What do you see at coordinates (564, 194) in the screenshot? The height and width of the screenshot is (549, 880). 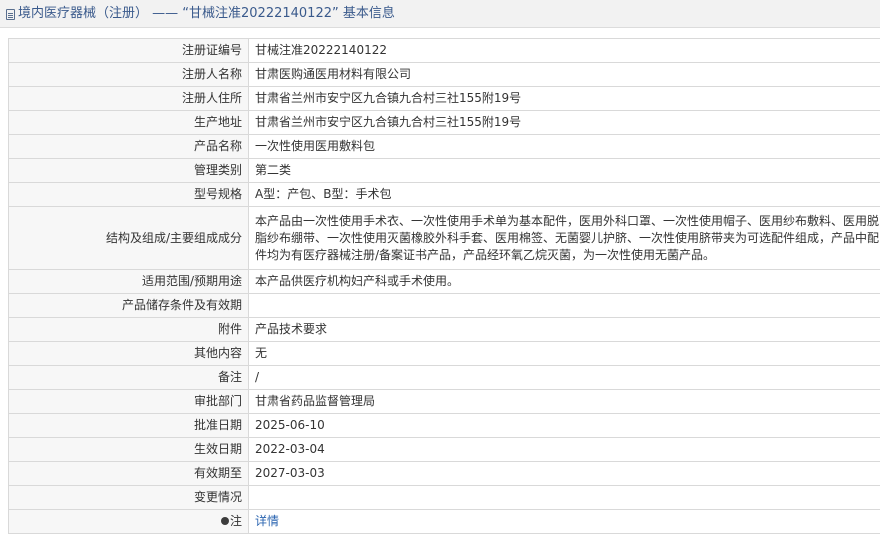 I see `field-value: A型：产包、B型：手术包` at bounding box center [564, 194].